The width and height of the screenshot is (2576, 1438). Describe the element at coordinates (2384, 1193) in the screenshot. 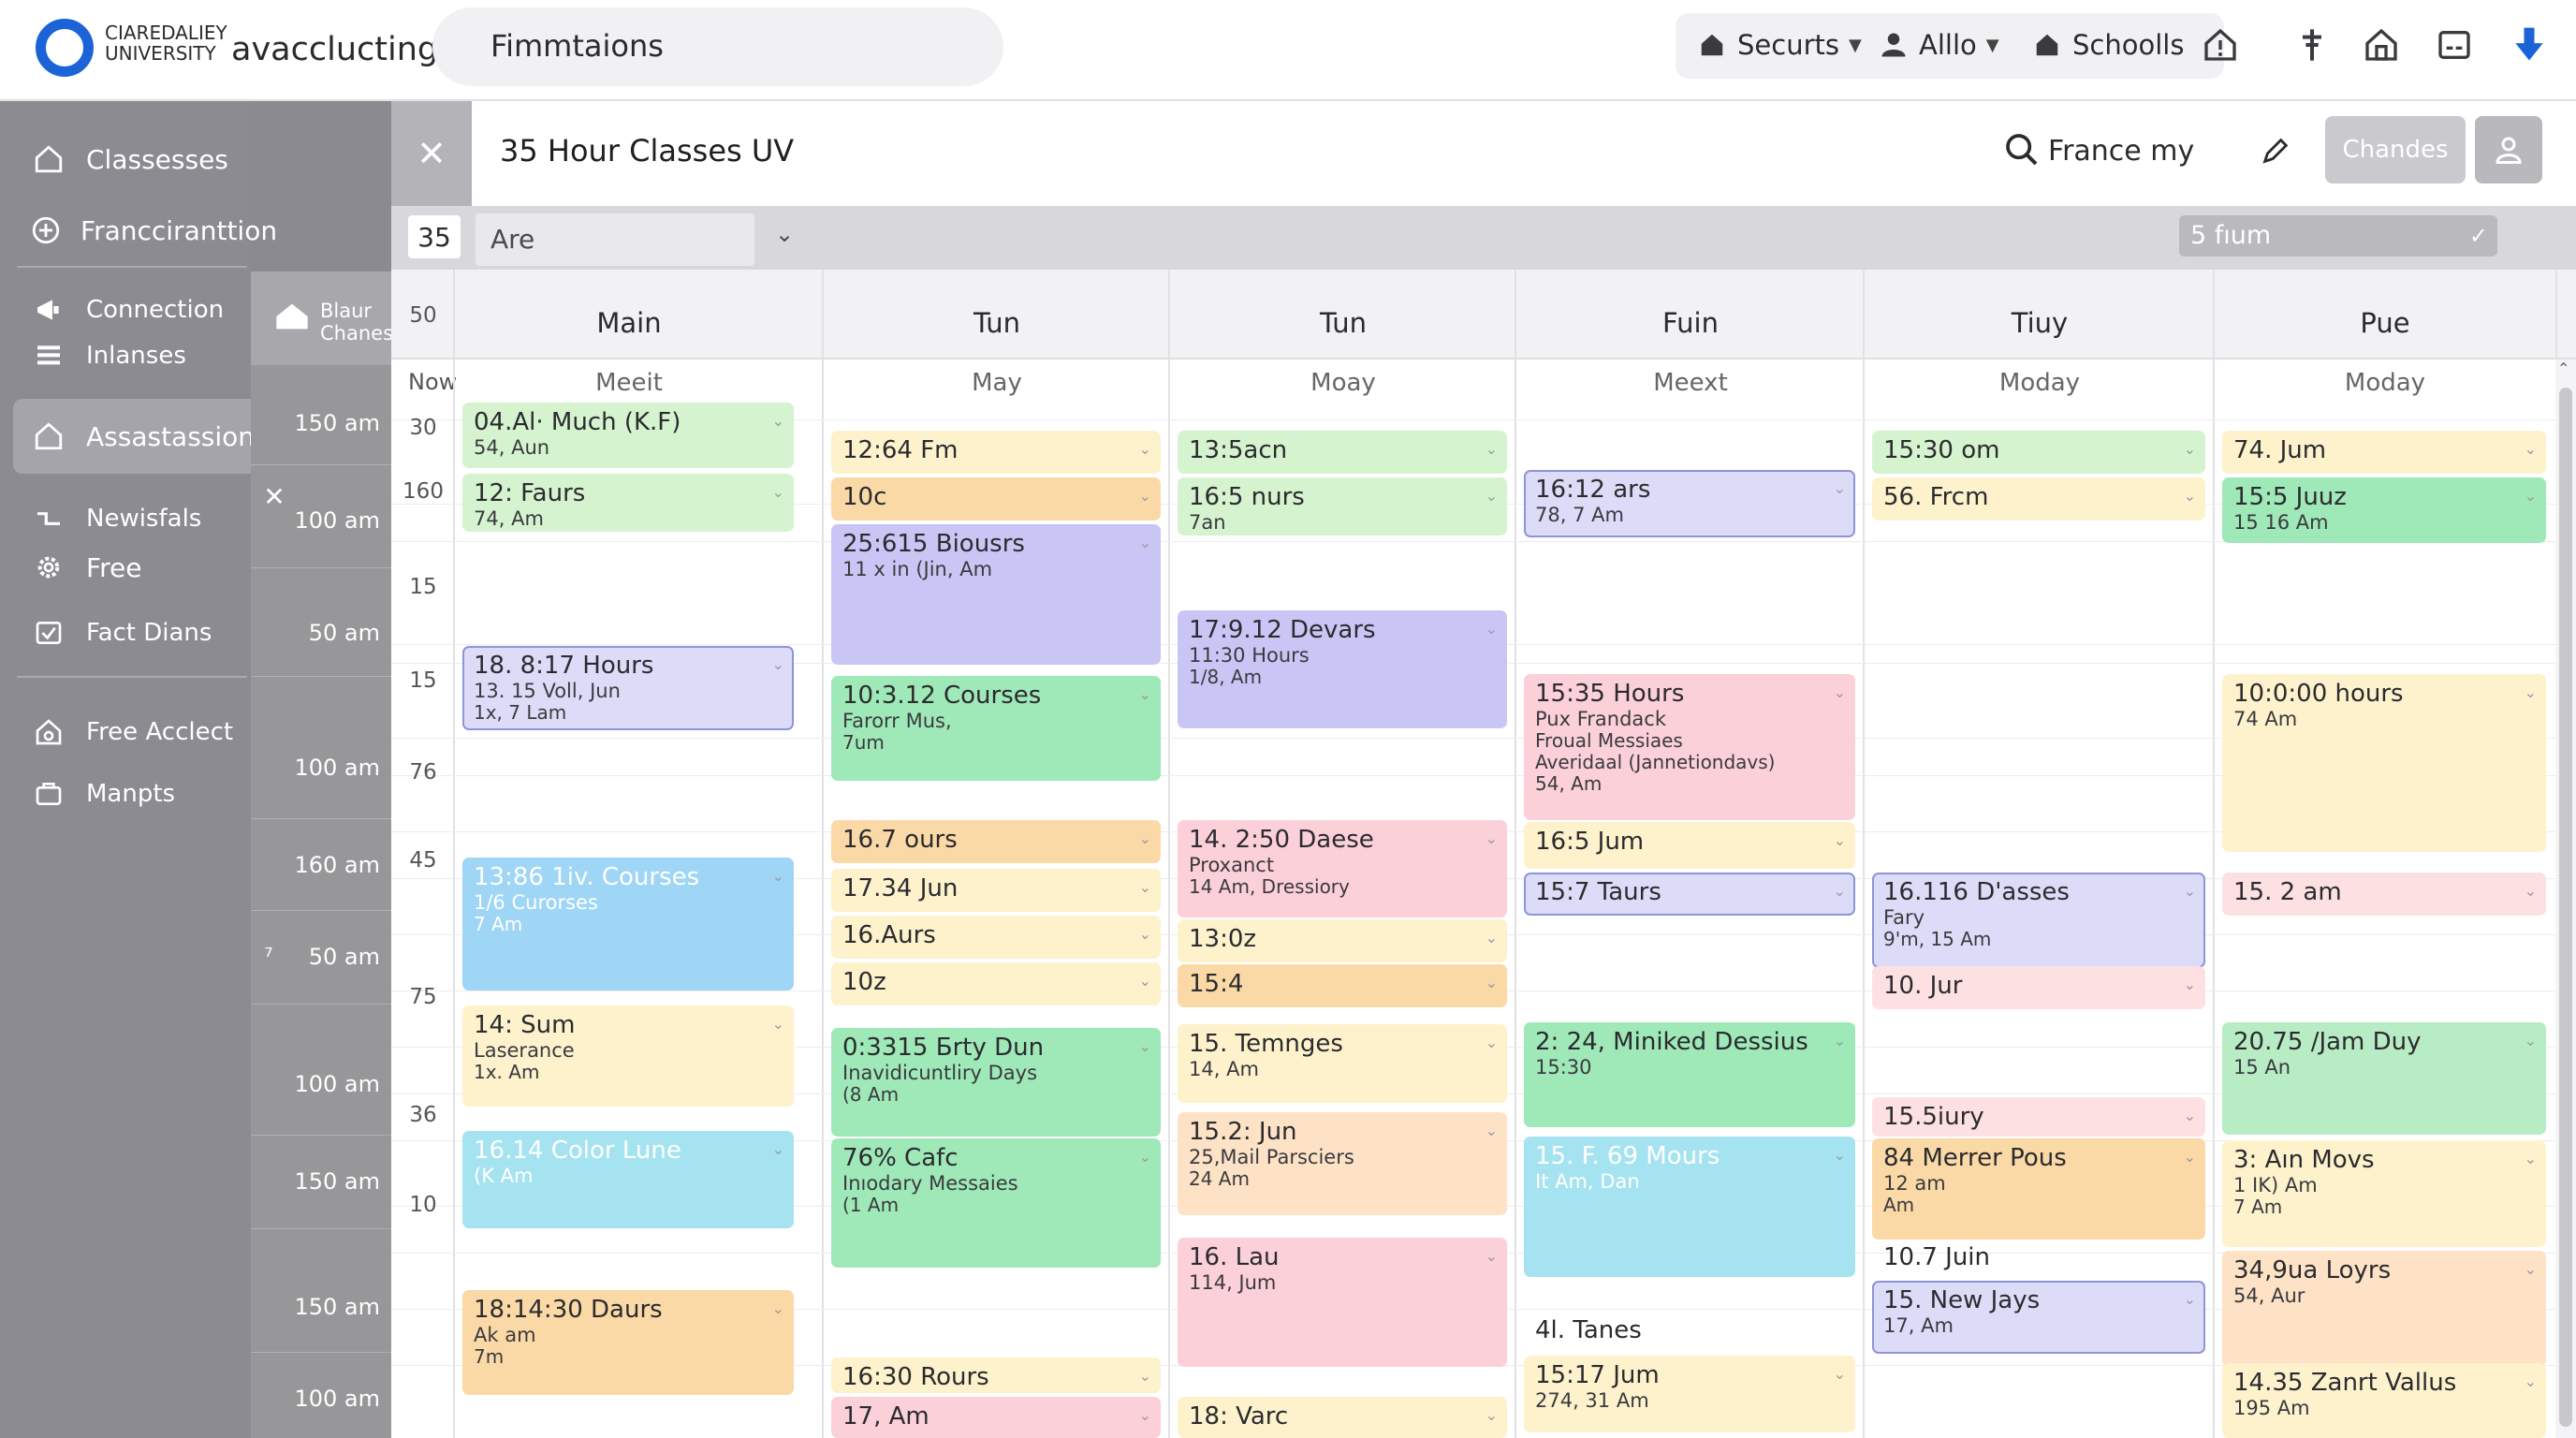

I see `calendar-event: 3: Aın Movs 1 IK) Am 7 Am ⌄` at that location.